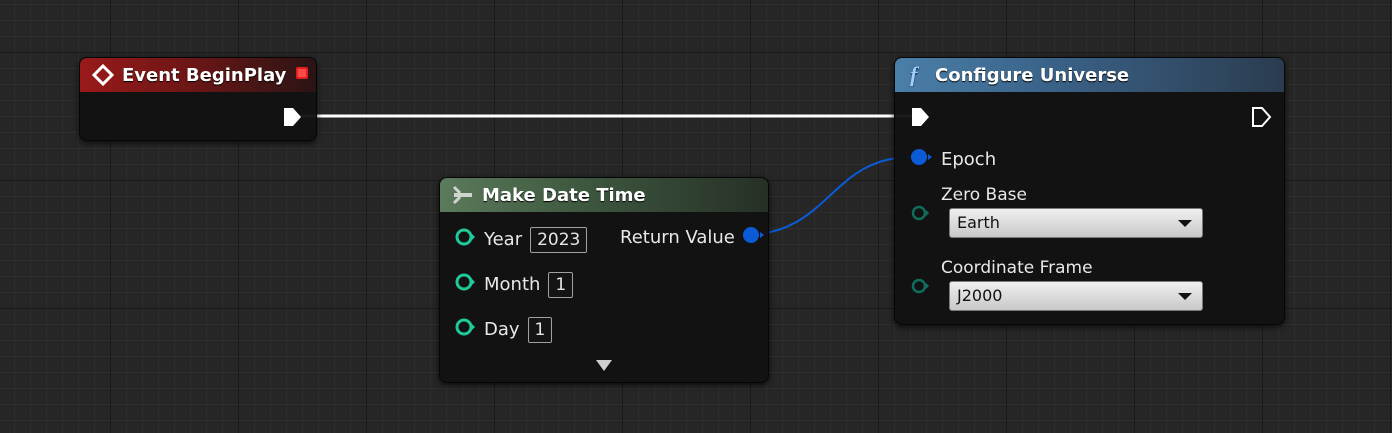  I want to click on coordinate-frame-value: J2000, so click(980, 295).